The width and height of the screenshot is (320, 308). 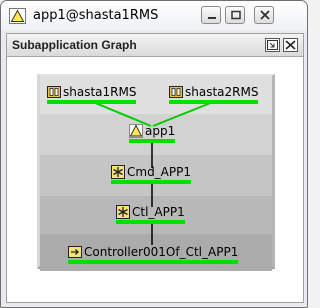 What do you see at coordinates (75, 252) in the screenshot?
I see `controller-icon` at bounding box center [75, 252].